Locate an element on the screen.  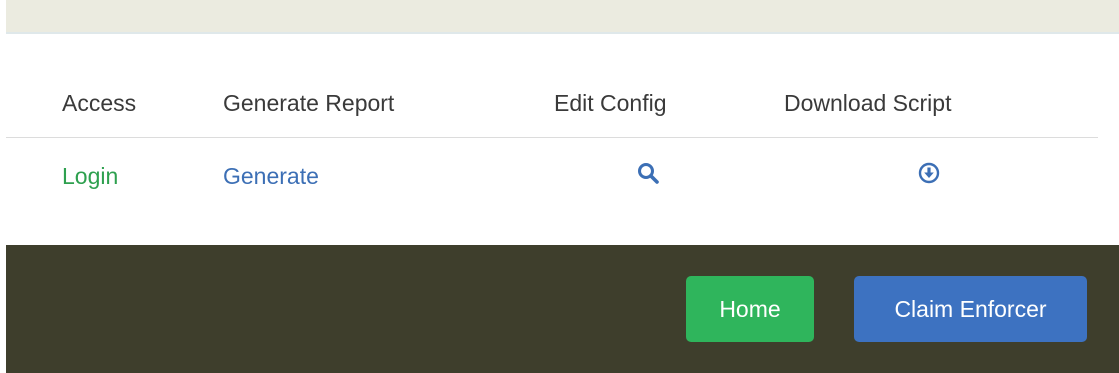
login-link: Login is located at coordinates (90, 176).